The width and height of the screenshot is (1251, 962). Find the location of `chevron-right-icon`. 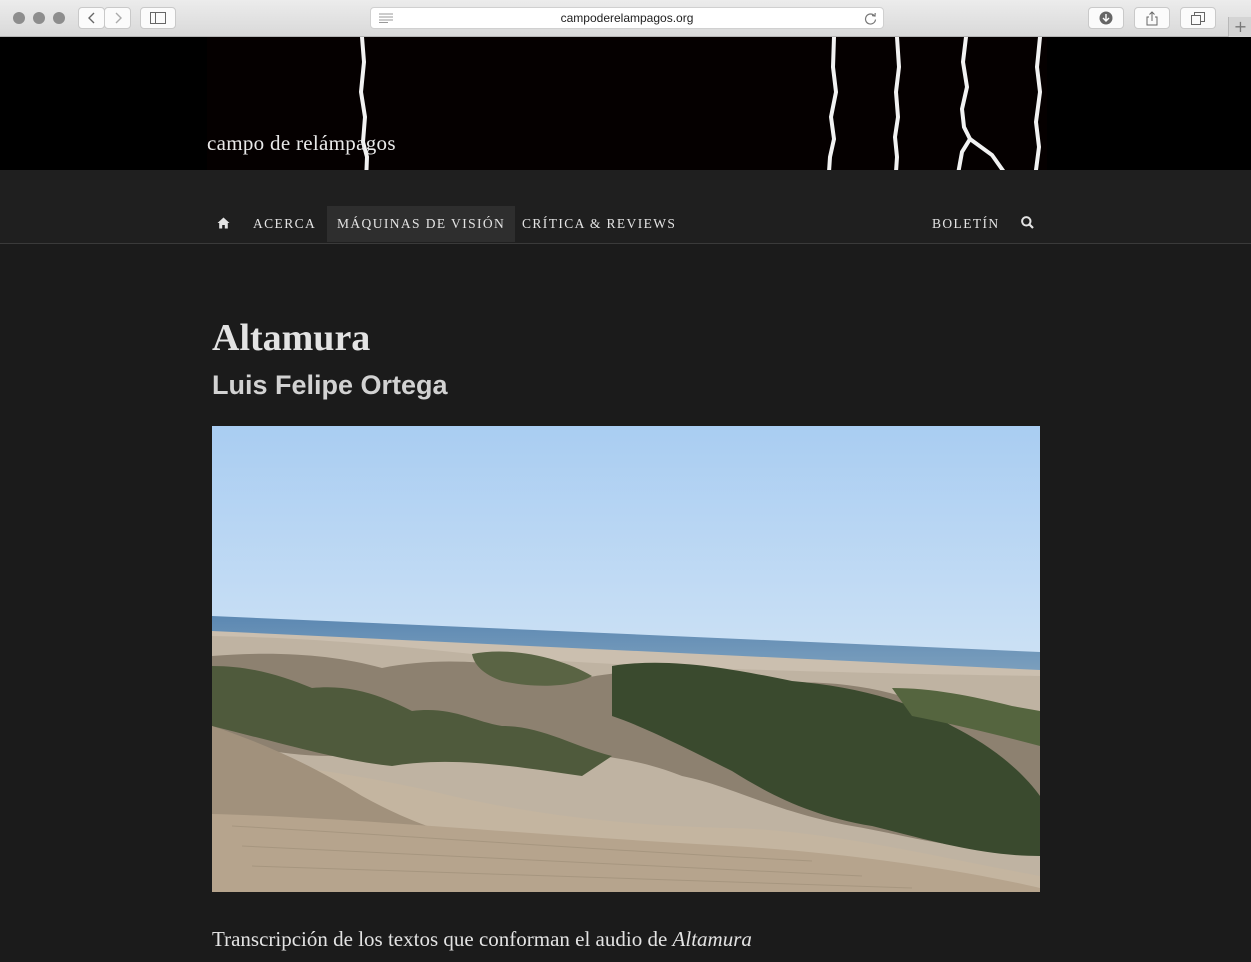

chevron-right-icon is located at coordinates (118, 18).